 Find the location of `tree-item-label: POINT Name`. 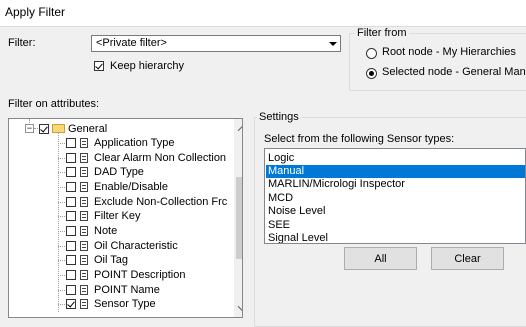

tree-item-label: POINT Name is located at coordinates (127, 290).